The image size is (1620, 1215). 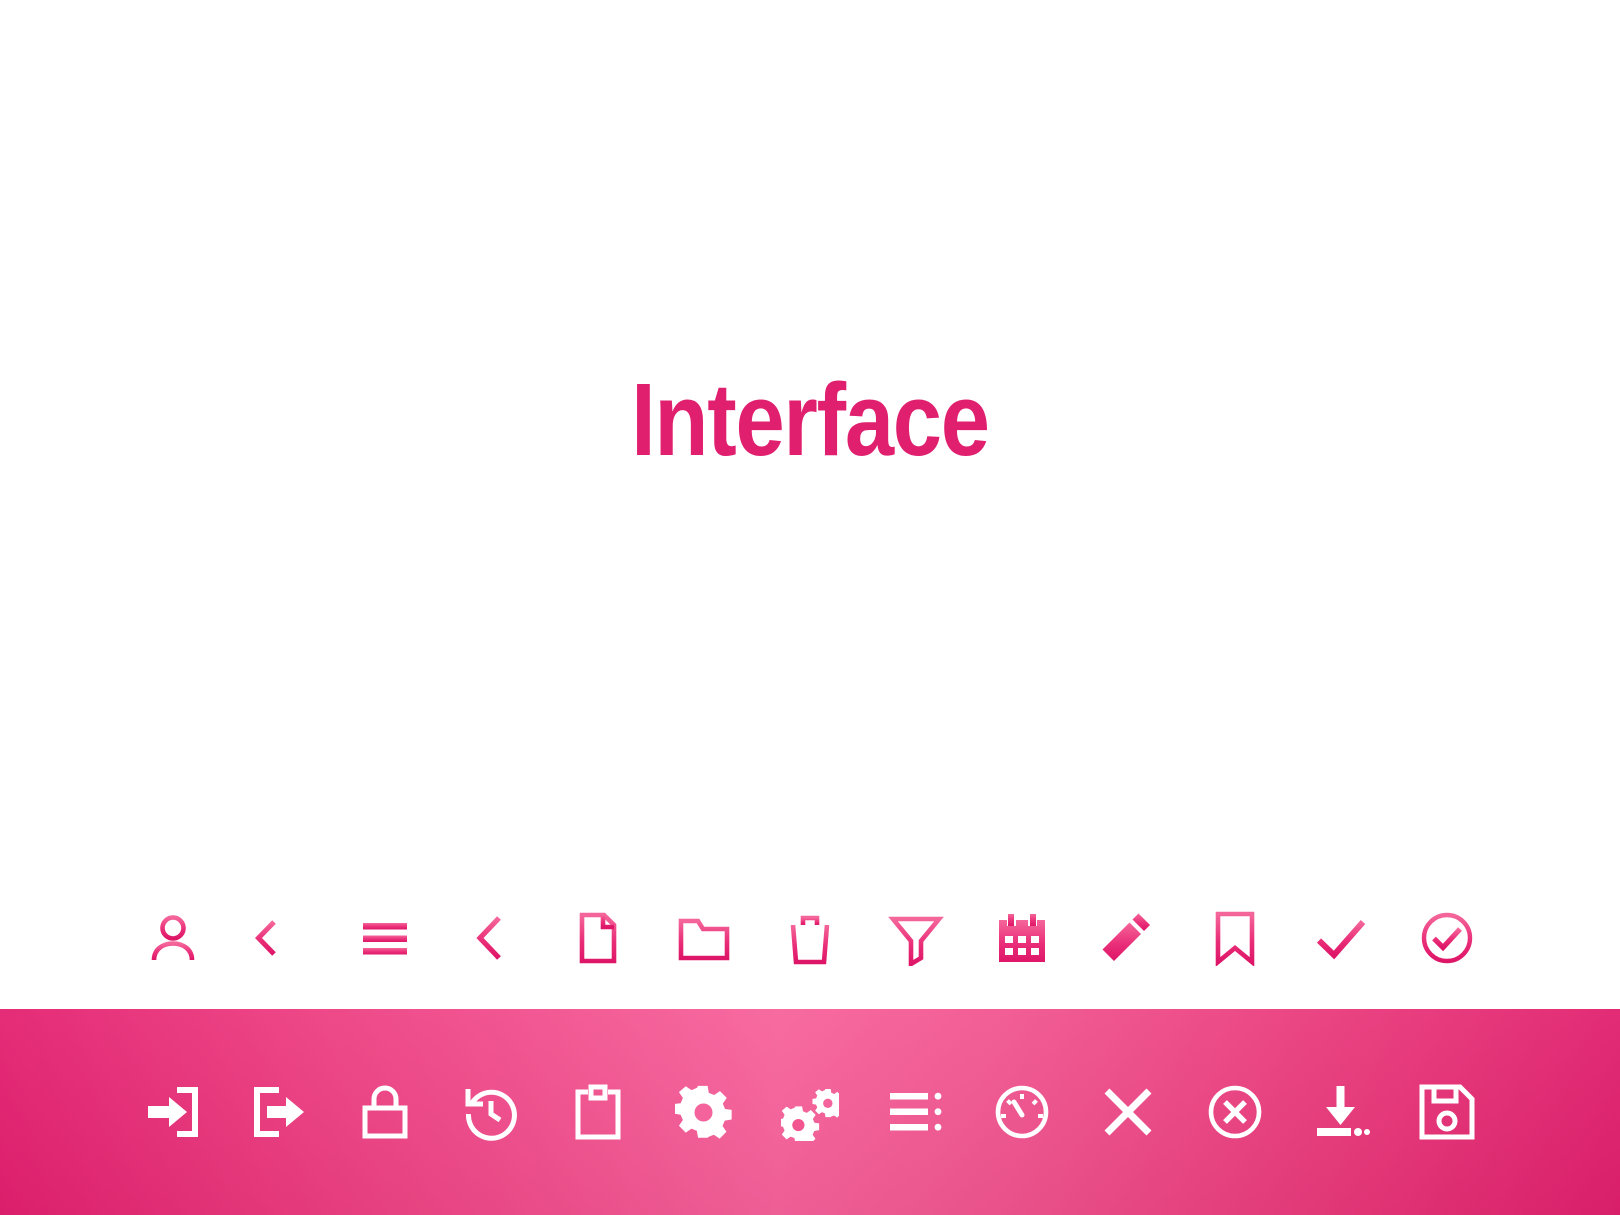 What do you see at coordinates (1022, 1112) in the screenshot?
I see `gauge-icon` at bounding box center [1022, 1112].